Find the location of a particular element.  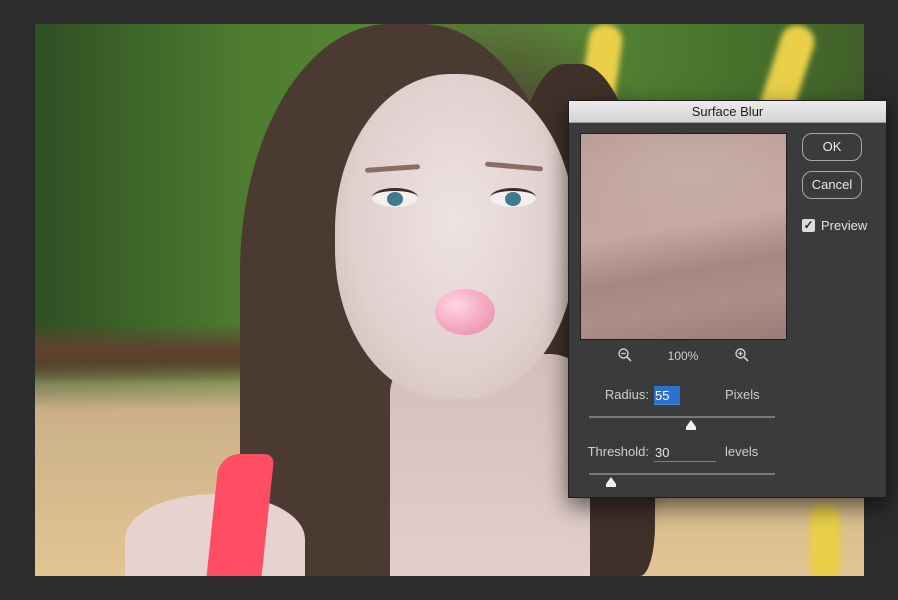

zoom-out-icon is located at coordinates (625, 356).